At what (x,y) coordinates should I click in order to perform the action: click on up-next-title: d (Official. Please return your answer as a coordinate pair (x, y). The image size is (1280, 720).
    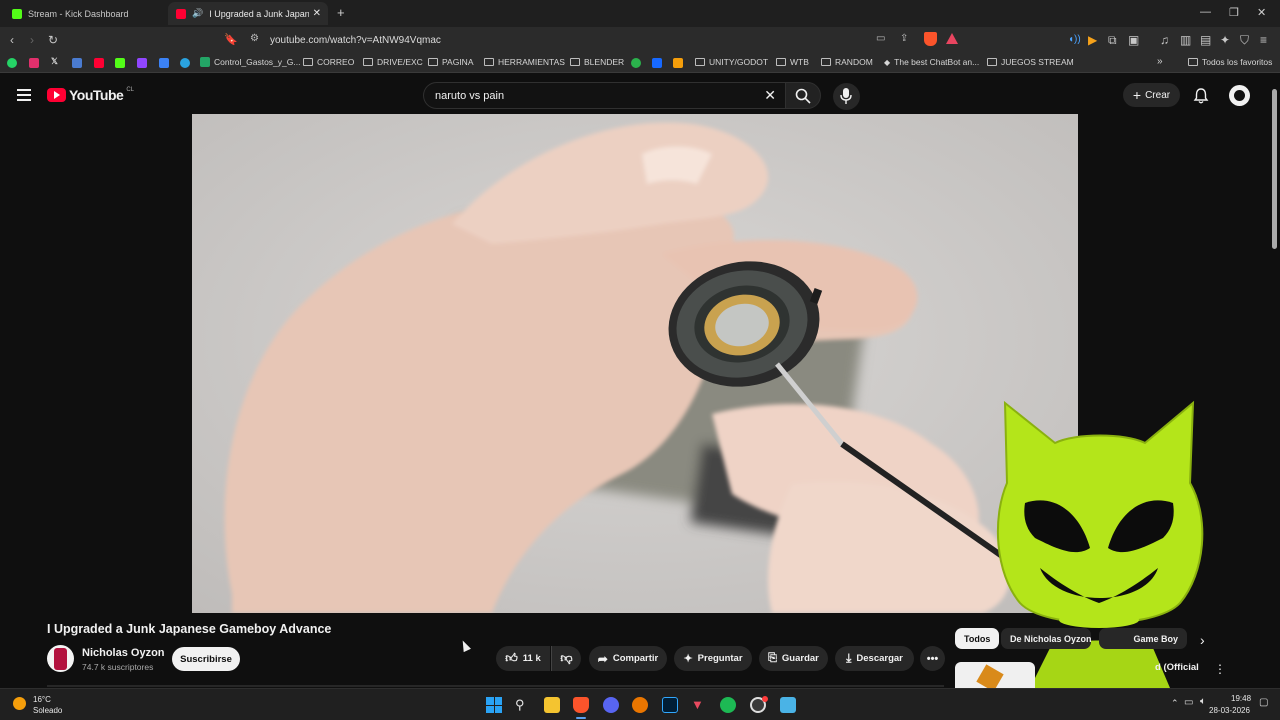
    Looking at the image, I should click on (1177, 667).